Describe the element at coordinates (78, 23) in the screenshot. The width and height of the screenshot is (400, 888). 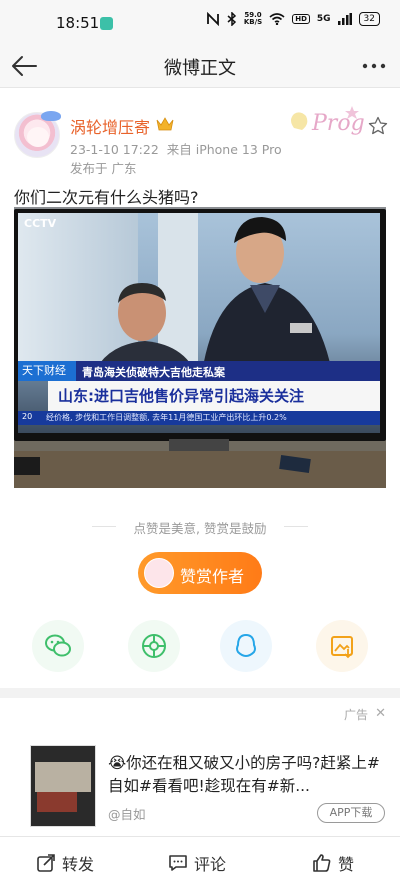
I see `status-time: 18:51` at that location.